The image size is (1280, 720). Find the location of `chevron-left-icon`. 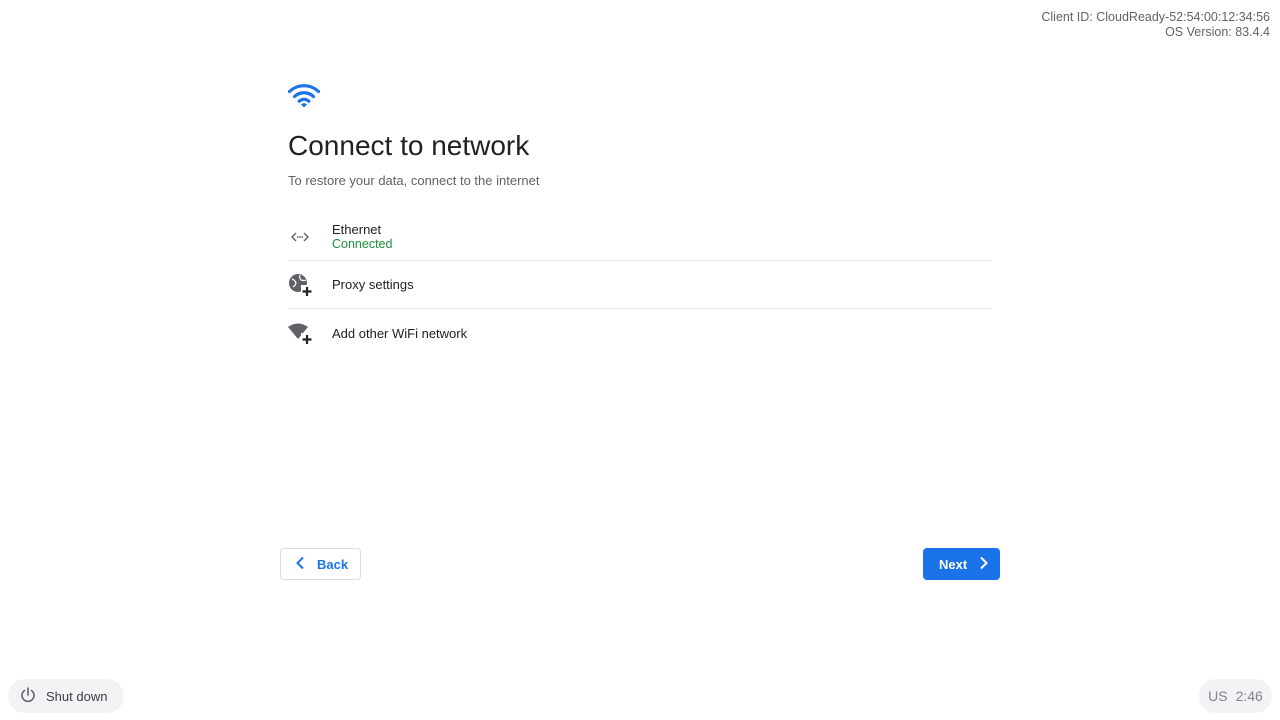

chevron-left-icon is located at coordinates (300, 564).